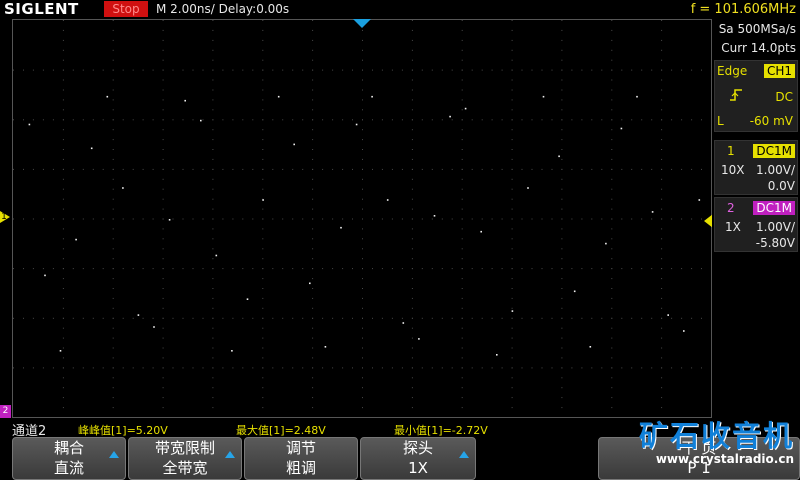 The image size is (800, 480). What do you see at coordinates (69, 458) in the screenshot?
I see `softkey-coupling: 耦合 直流` at bounding box center [69, 458].